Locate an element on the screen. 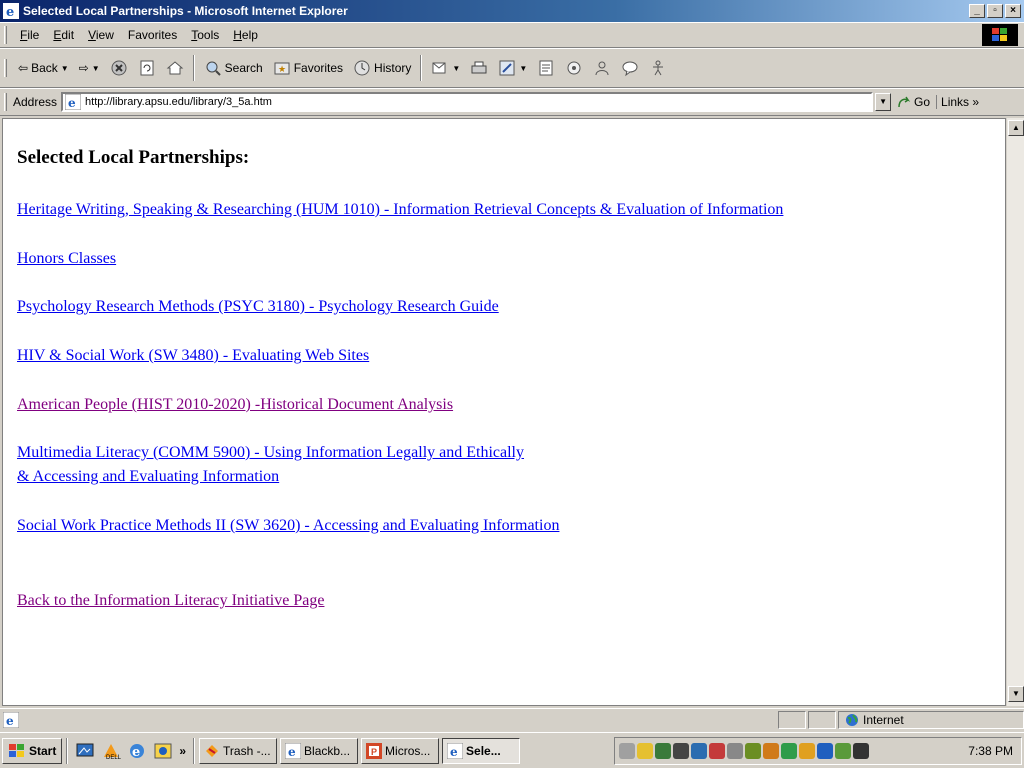  menu-help: Help is located at coordinates (245, 35).